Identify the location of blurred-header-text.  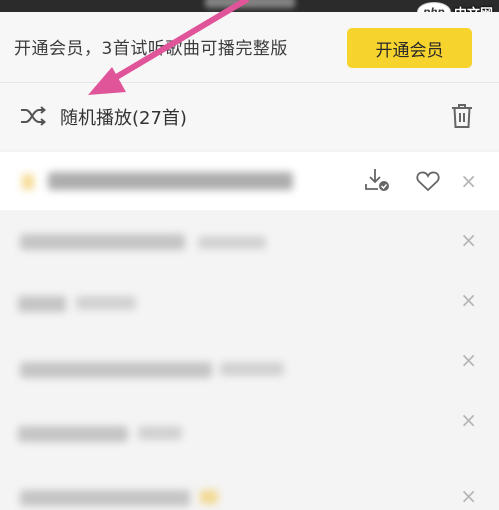
(250, 4).